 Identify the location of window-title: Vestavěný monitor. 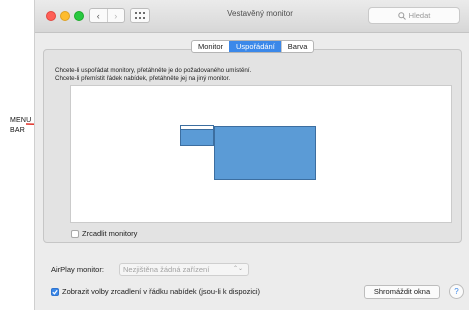
(260, 13).